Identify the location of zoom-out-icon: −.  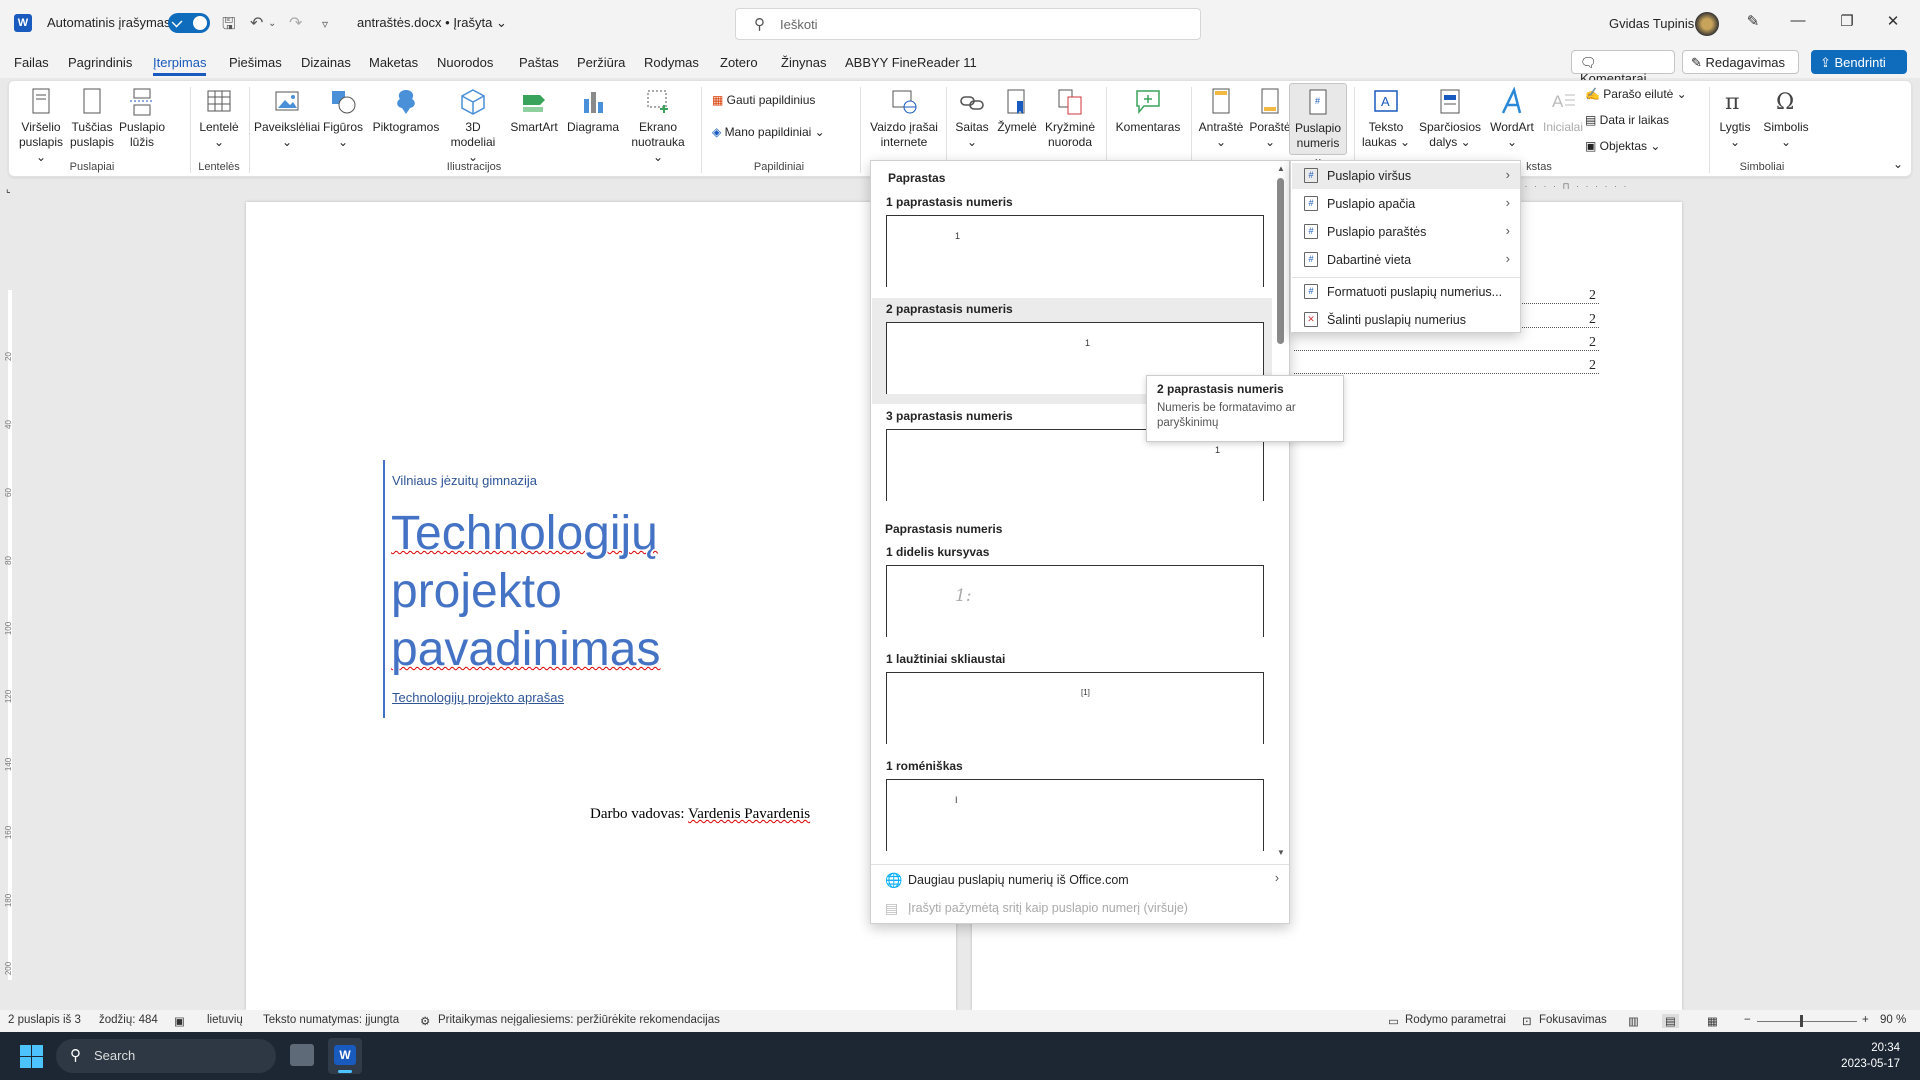
(1747, 1020).